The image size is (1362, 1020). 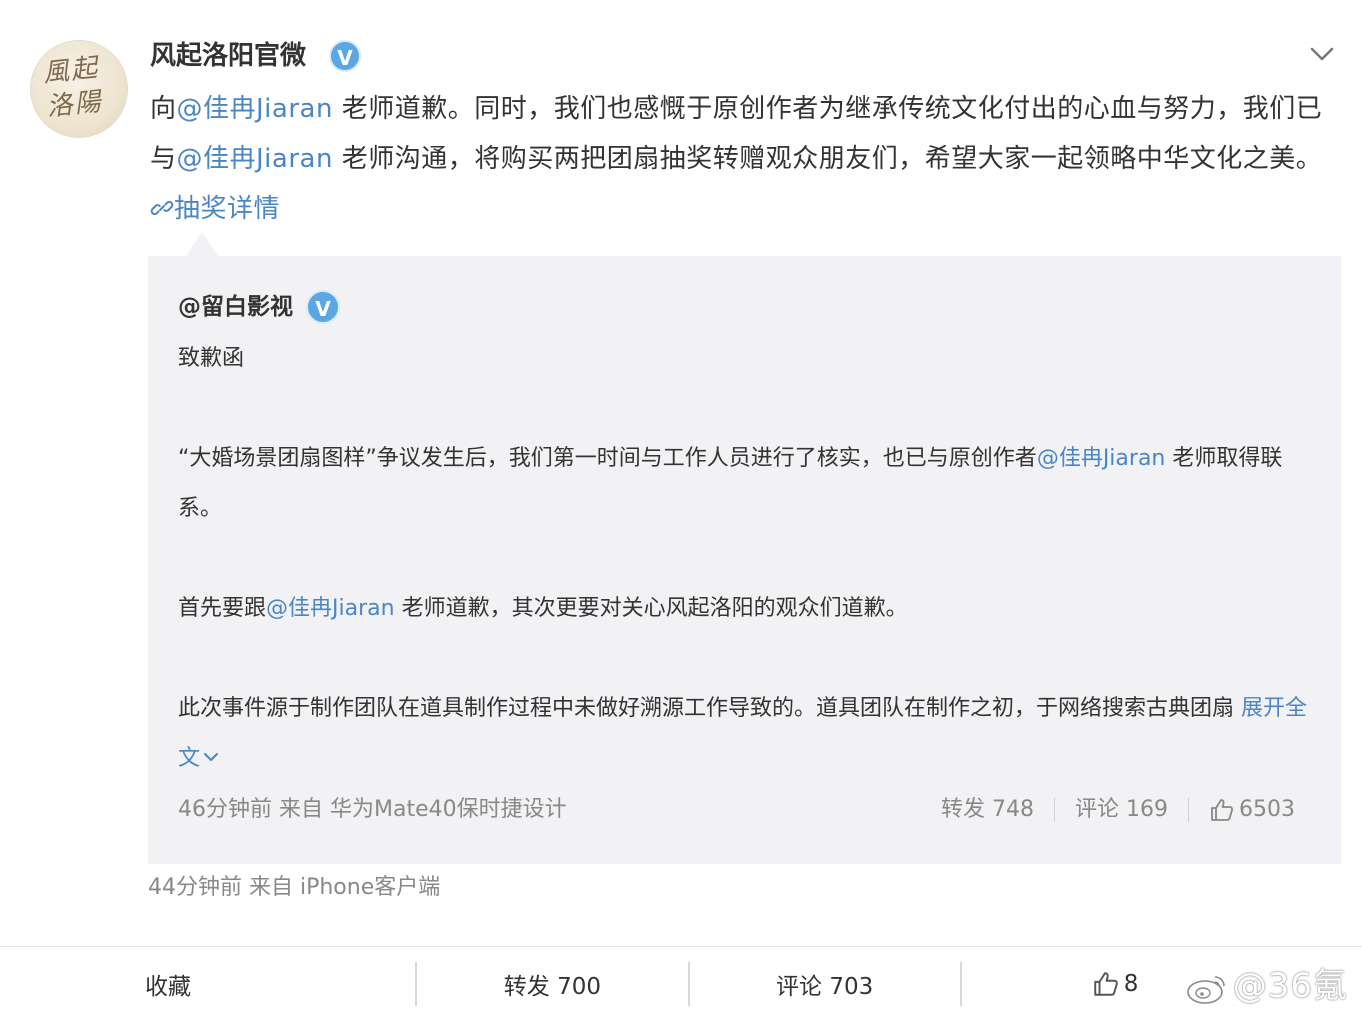 I want to click on quoted-like-count: 6503, so click(x=1267, y=809).